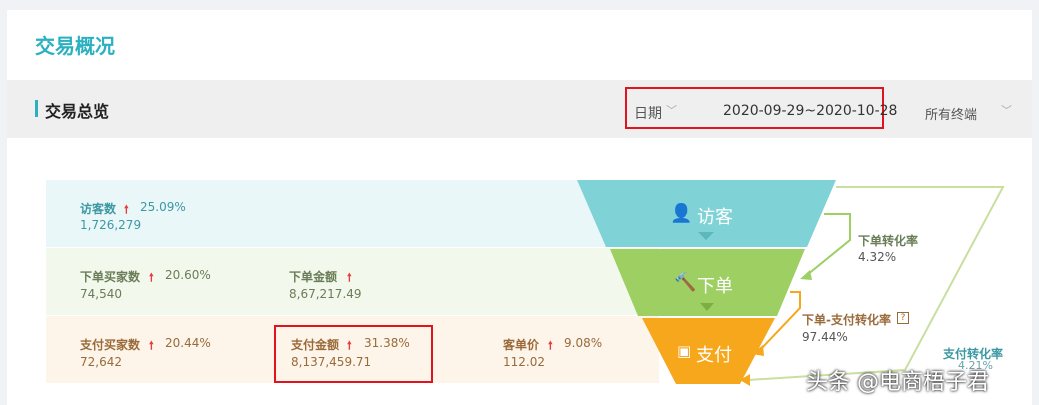 This screenshot has width=1039, height=405. I want to click on user-icon: 👤, so click(681, 213).